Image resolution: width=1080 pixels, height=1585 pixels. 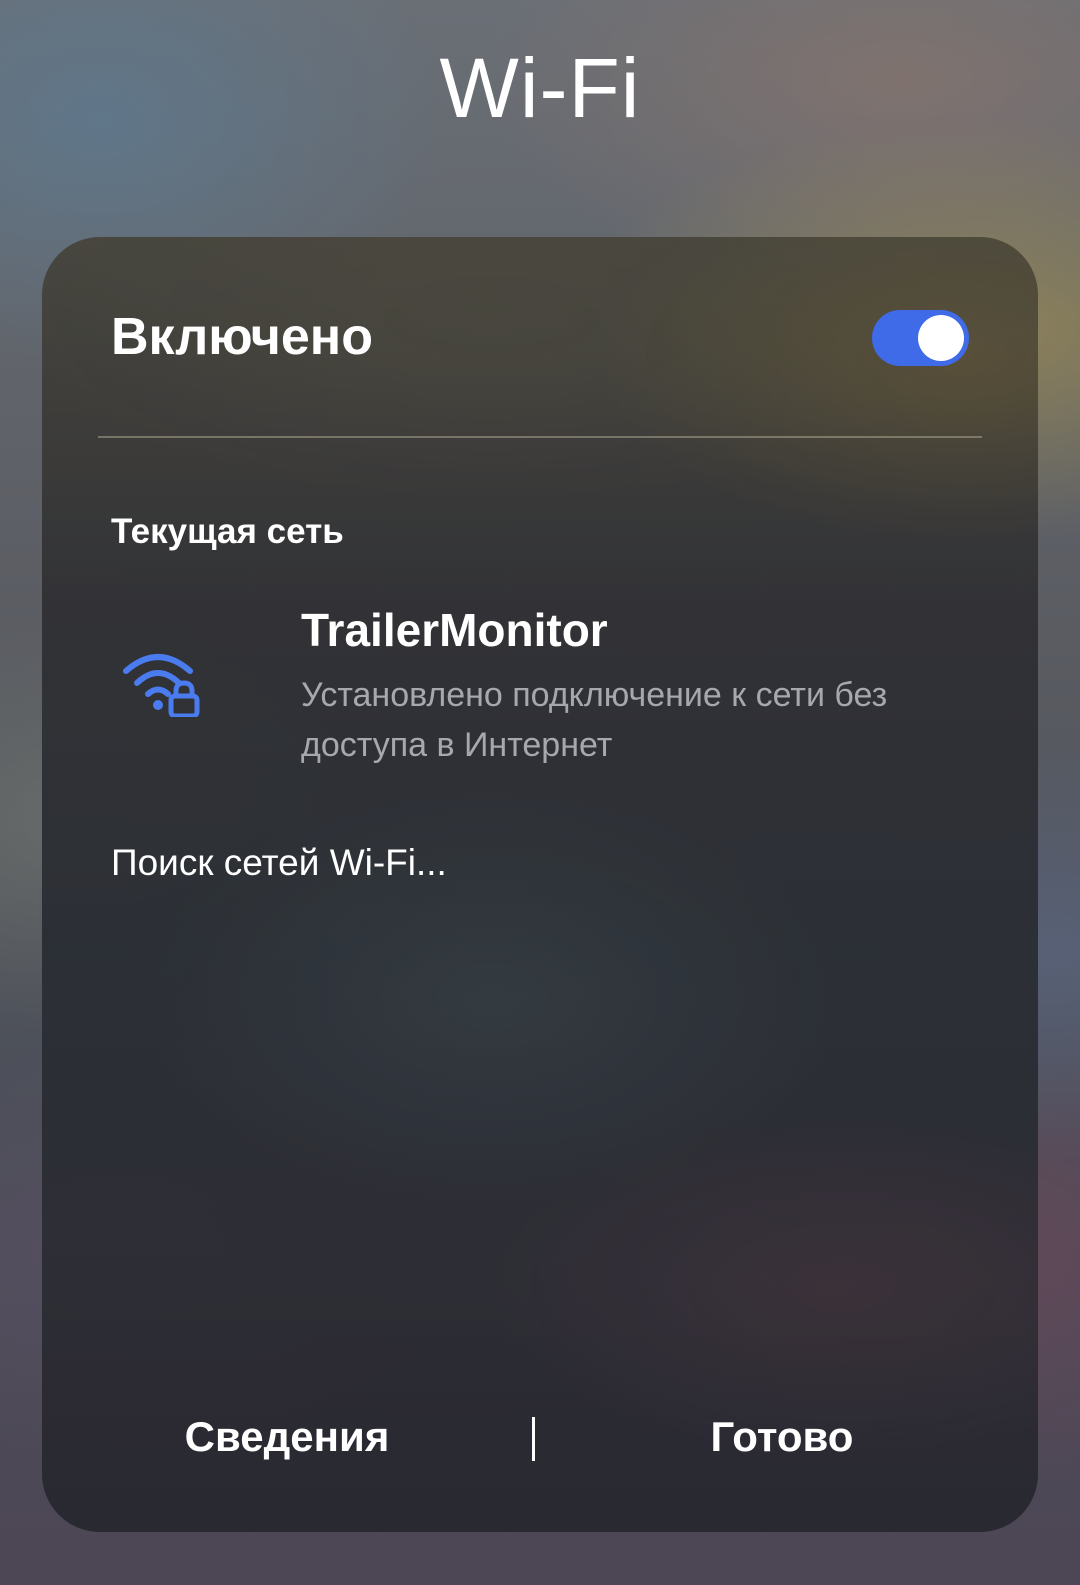 I want to click on current-network-heading: Текущая сеть, so click(x=227, y=531).